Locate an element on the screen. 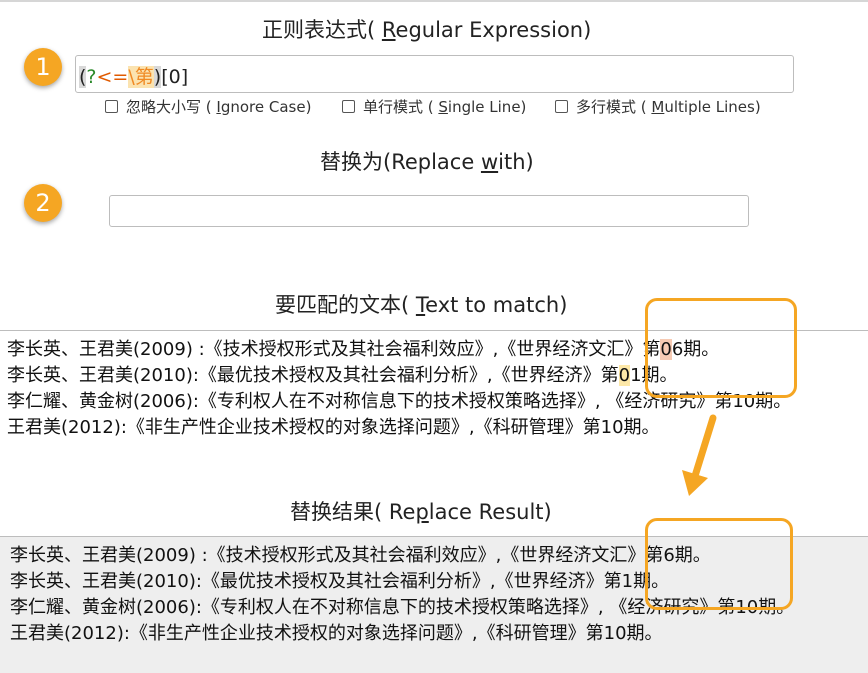 The width and height of the screenshot is (868, 673). multiple-lines-checkbox is located at coordinates (561, 106).